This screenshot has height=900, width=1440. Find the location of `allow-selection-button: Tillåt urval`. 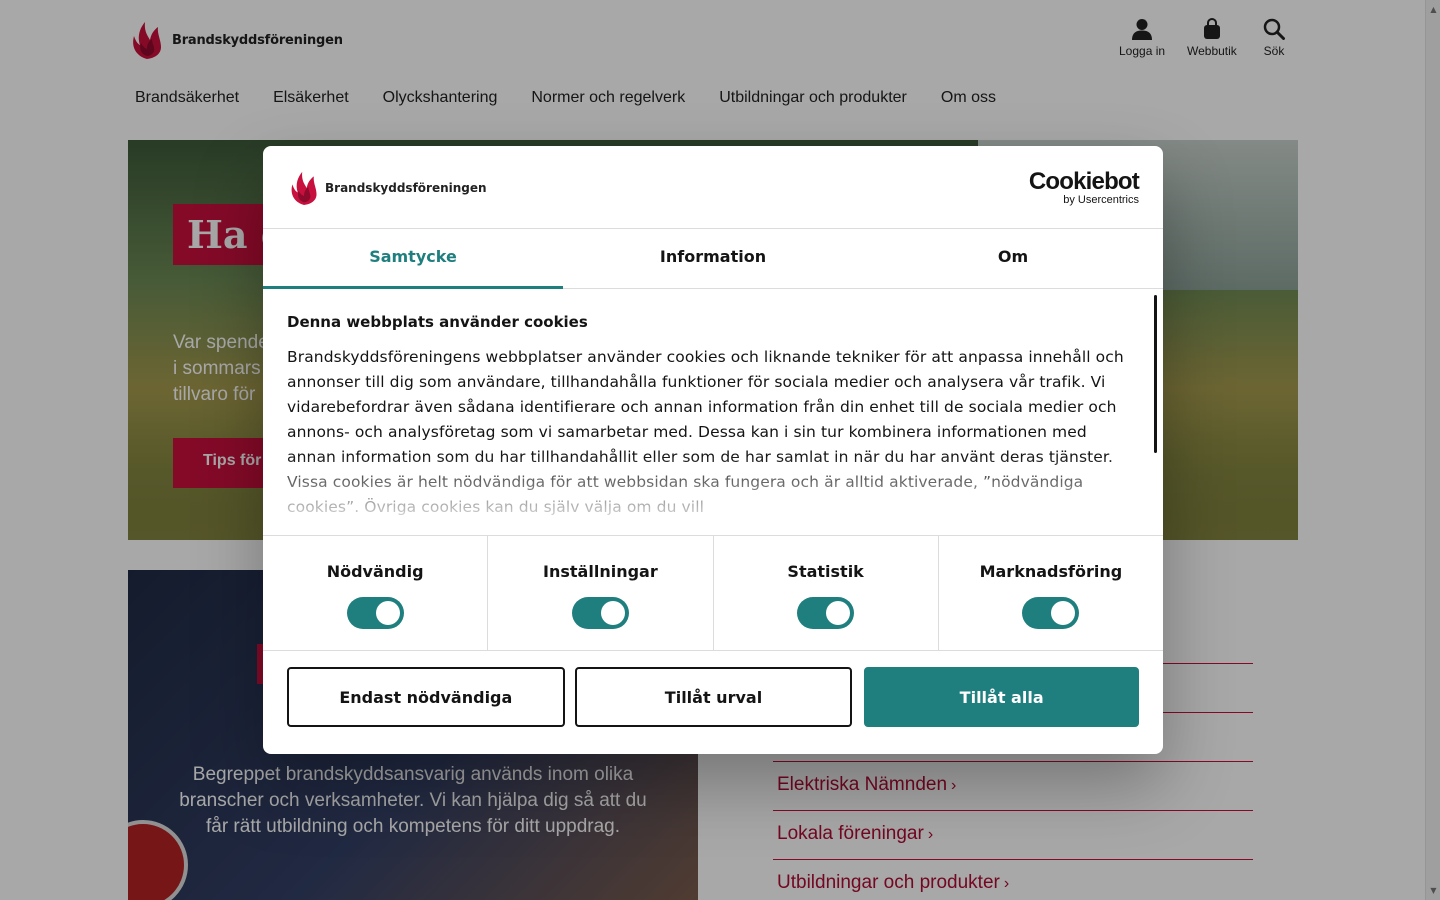

allow-selection-button: Tillåt urval is located at coordinates (713, 697).